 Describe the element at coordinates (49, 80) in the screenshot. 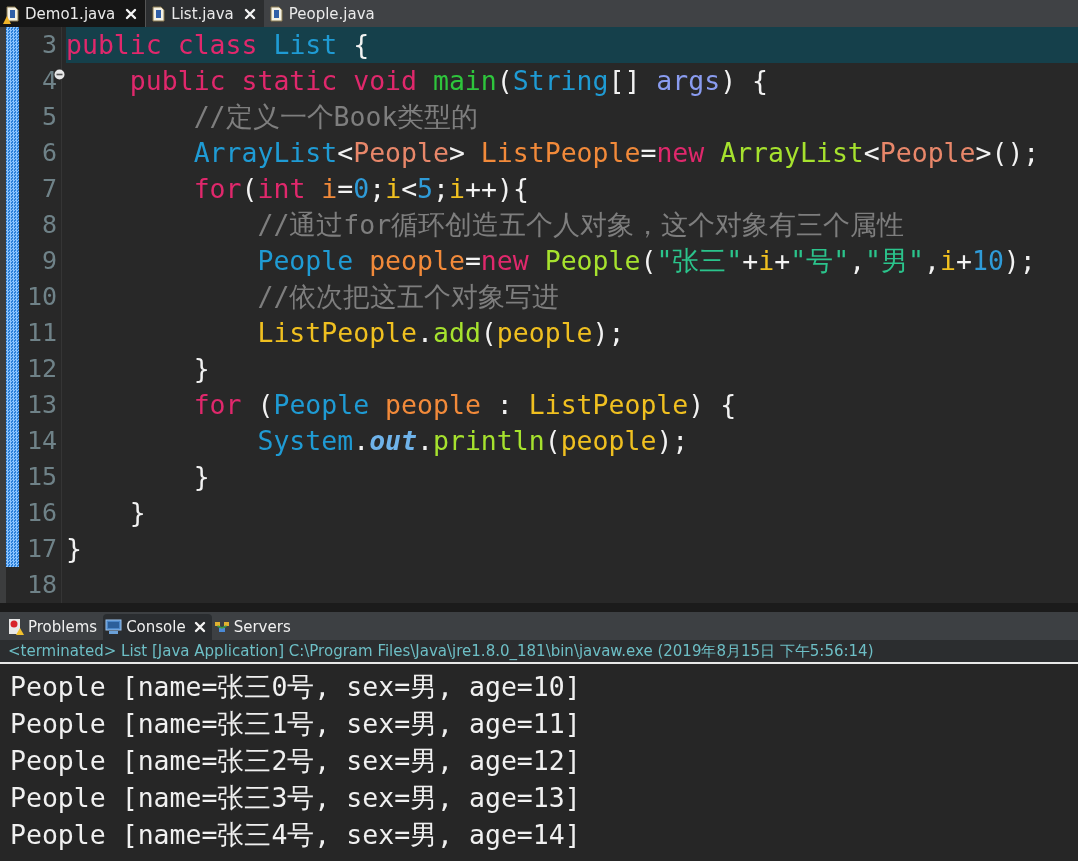

I see `line-number: 4` at that location.